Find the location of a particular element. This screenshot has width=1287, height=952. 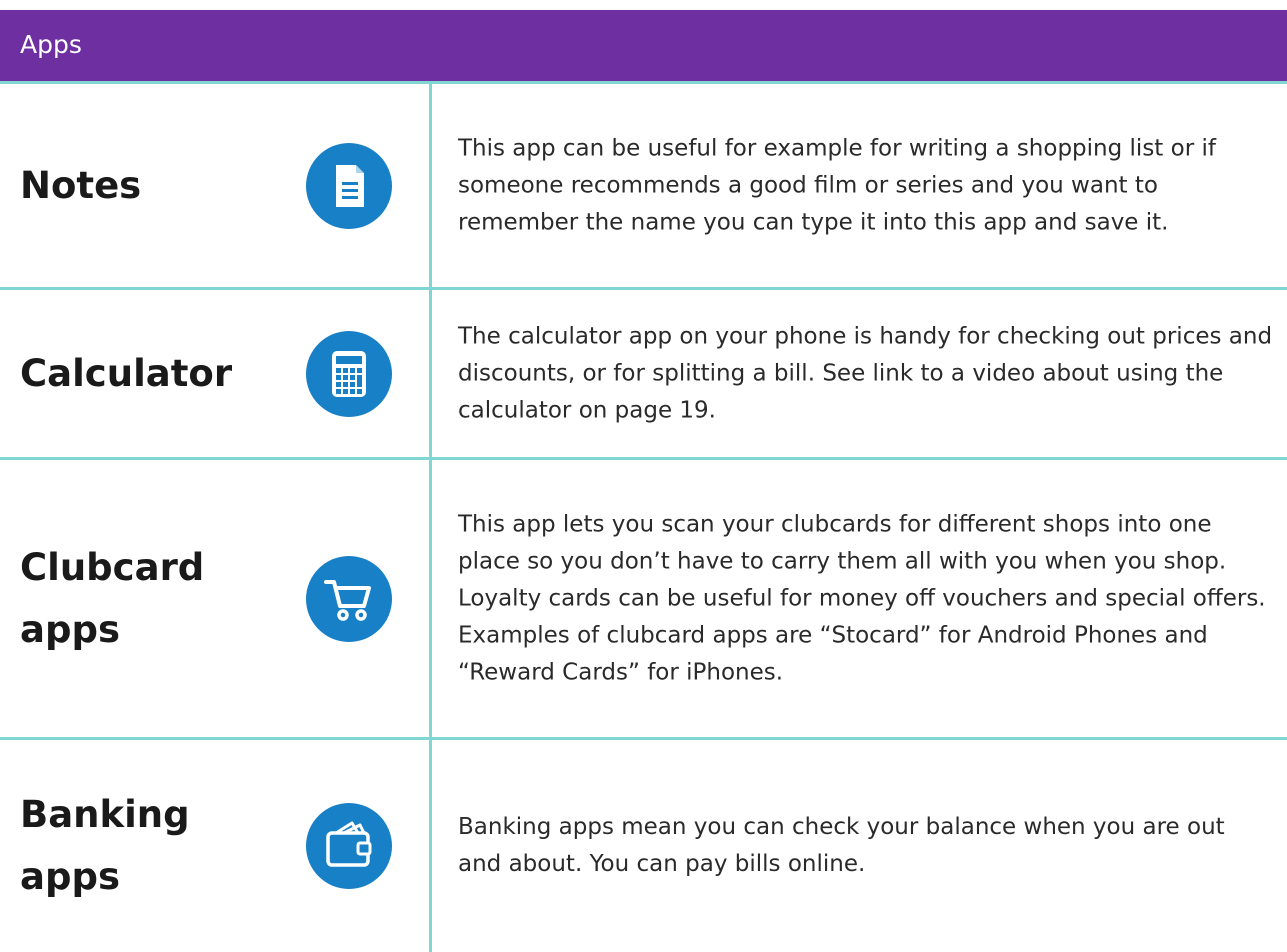

shopping-cart-icon is located at coordinates (349, 598).